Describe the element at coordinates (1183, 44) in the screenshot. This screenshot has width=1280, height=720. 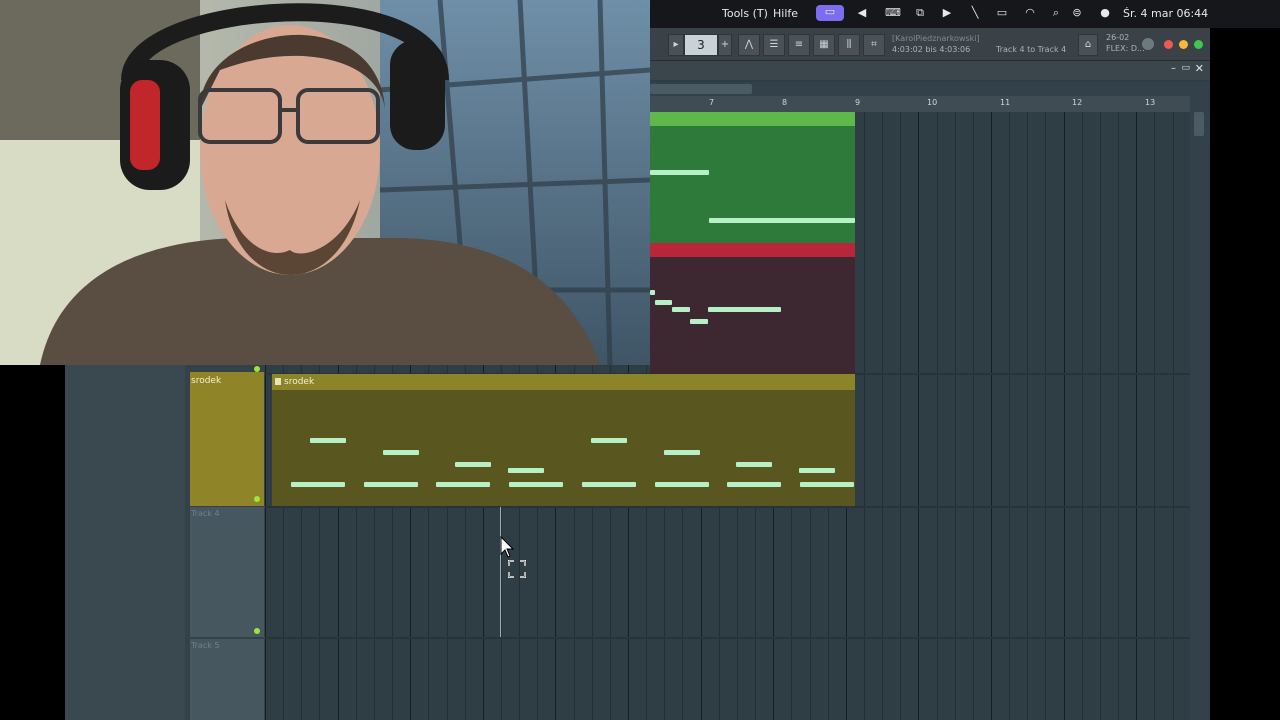
I see `window-minimize-button` at that location.